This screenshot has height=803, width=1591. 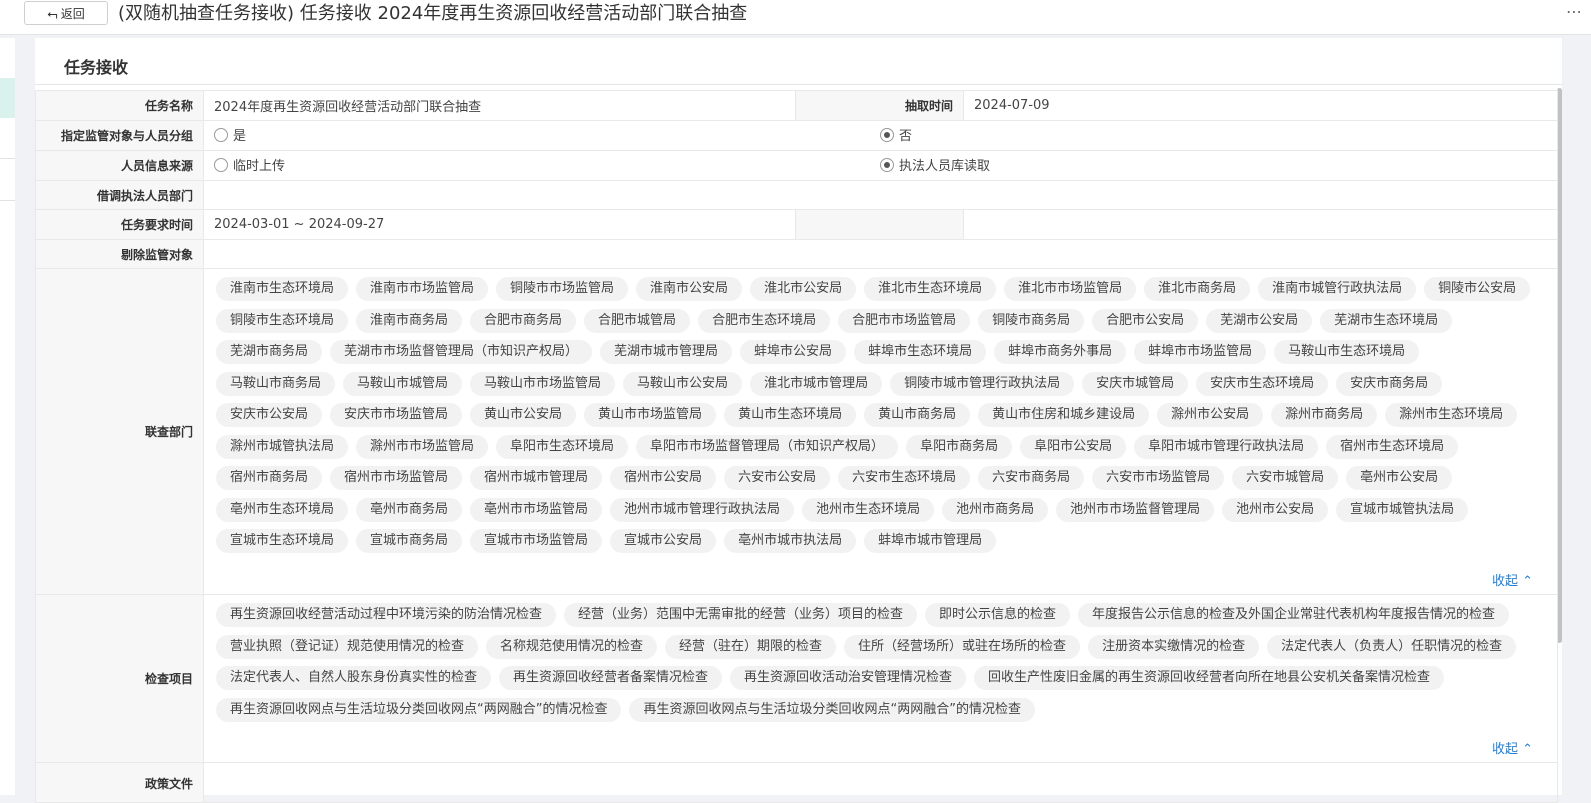 I want to click on dept-tag: 淮北市商务局, so click(x=1197, y=289).